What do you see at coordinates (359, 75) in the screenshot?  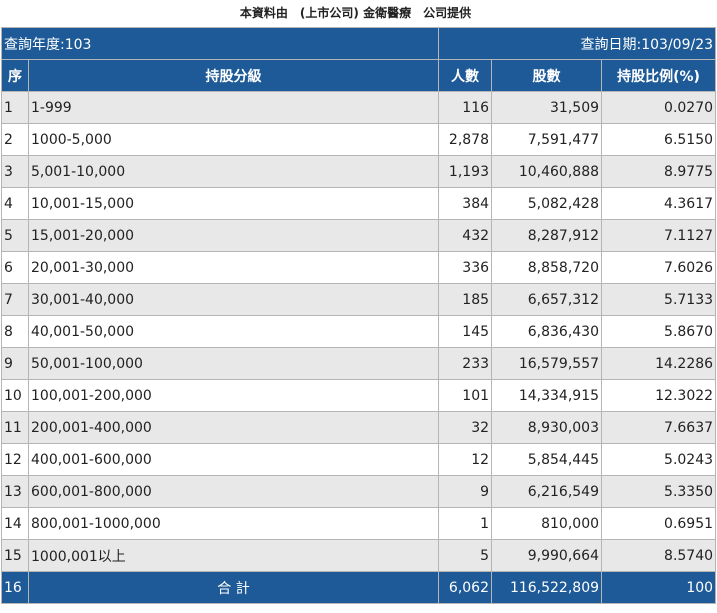 I see `table-header-row: 序 持股分級 人數 股數 持股比例(%)` at bounding box center [359, 75].